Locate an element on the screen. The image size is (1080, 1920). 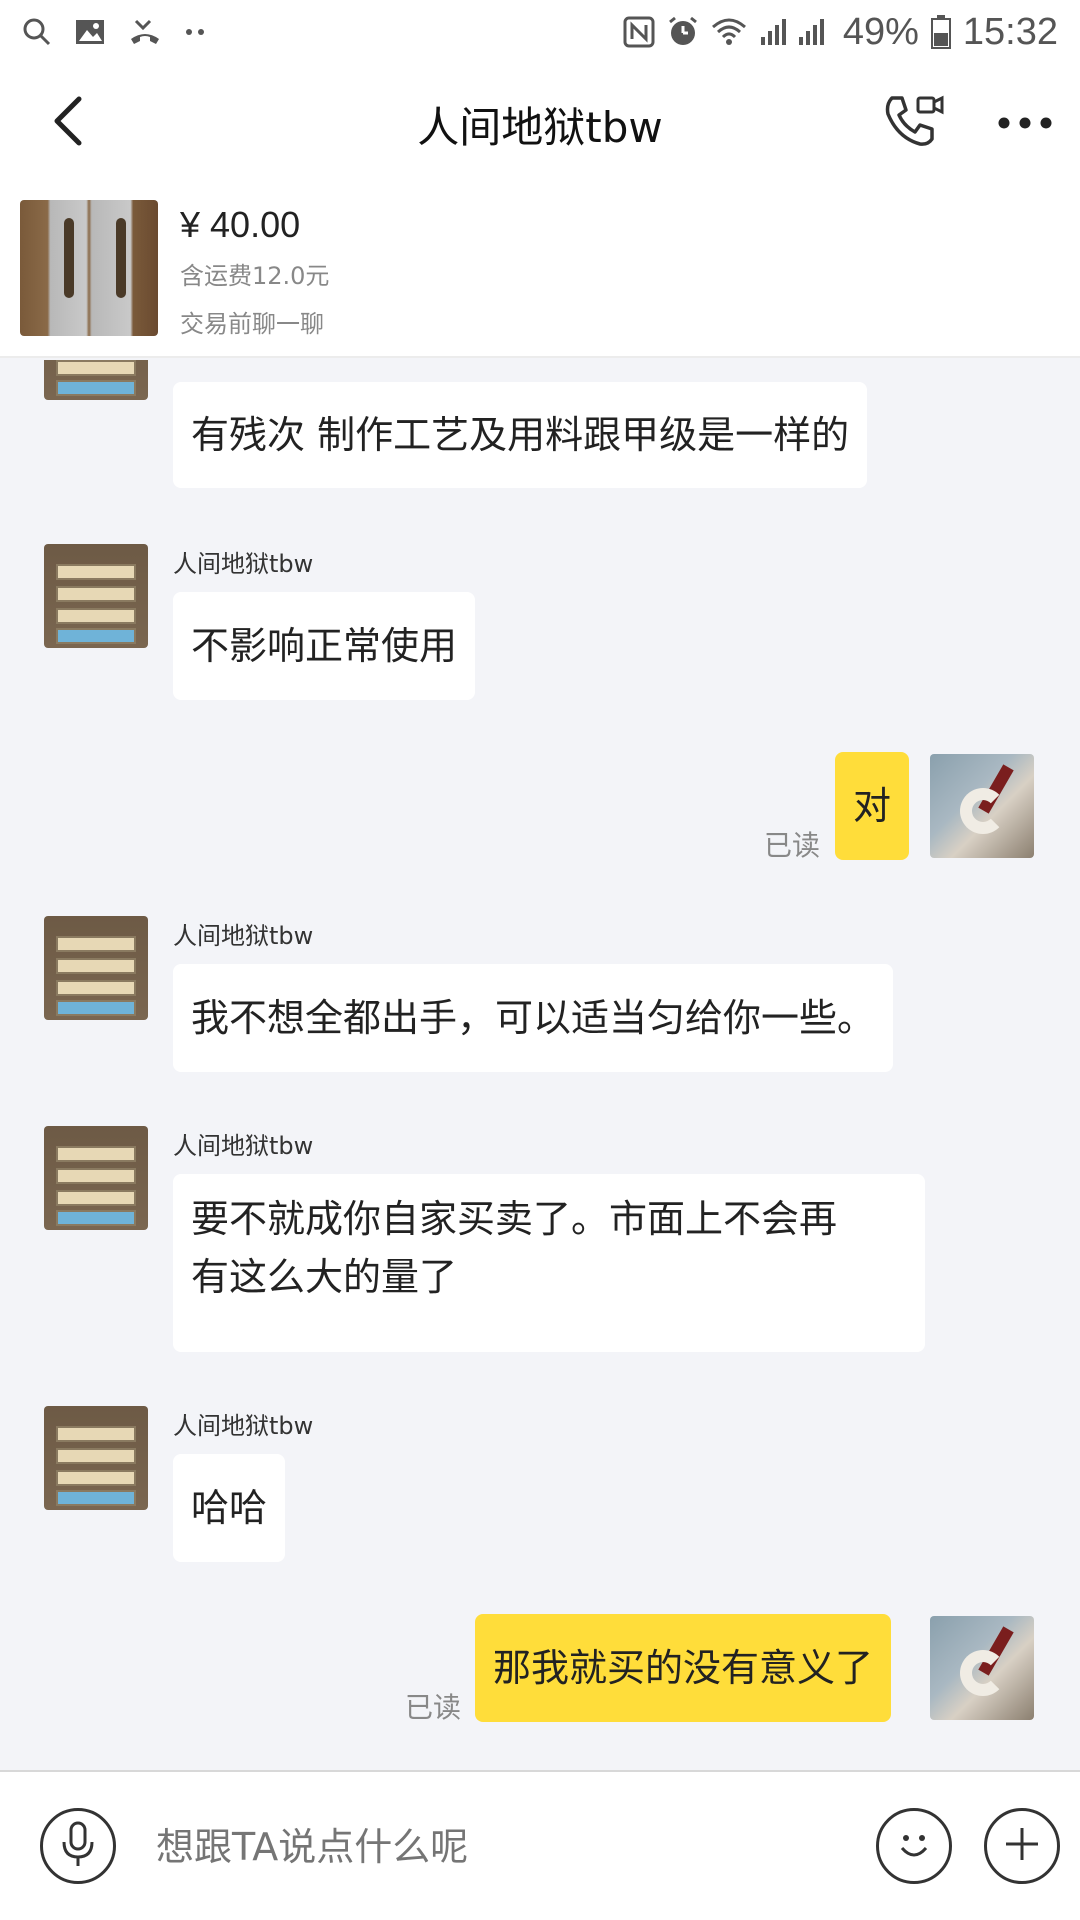
clock: 15:32 is located at coordinates (1010, 31).